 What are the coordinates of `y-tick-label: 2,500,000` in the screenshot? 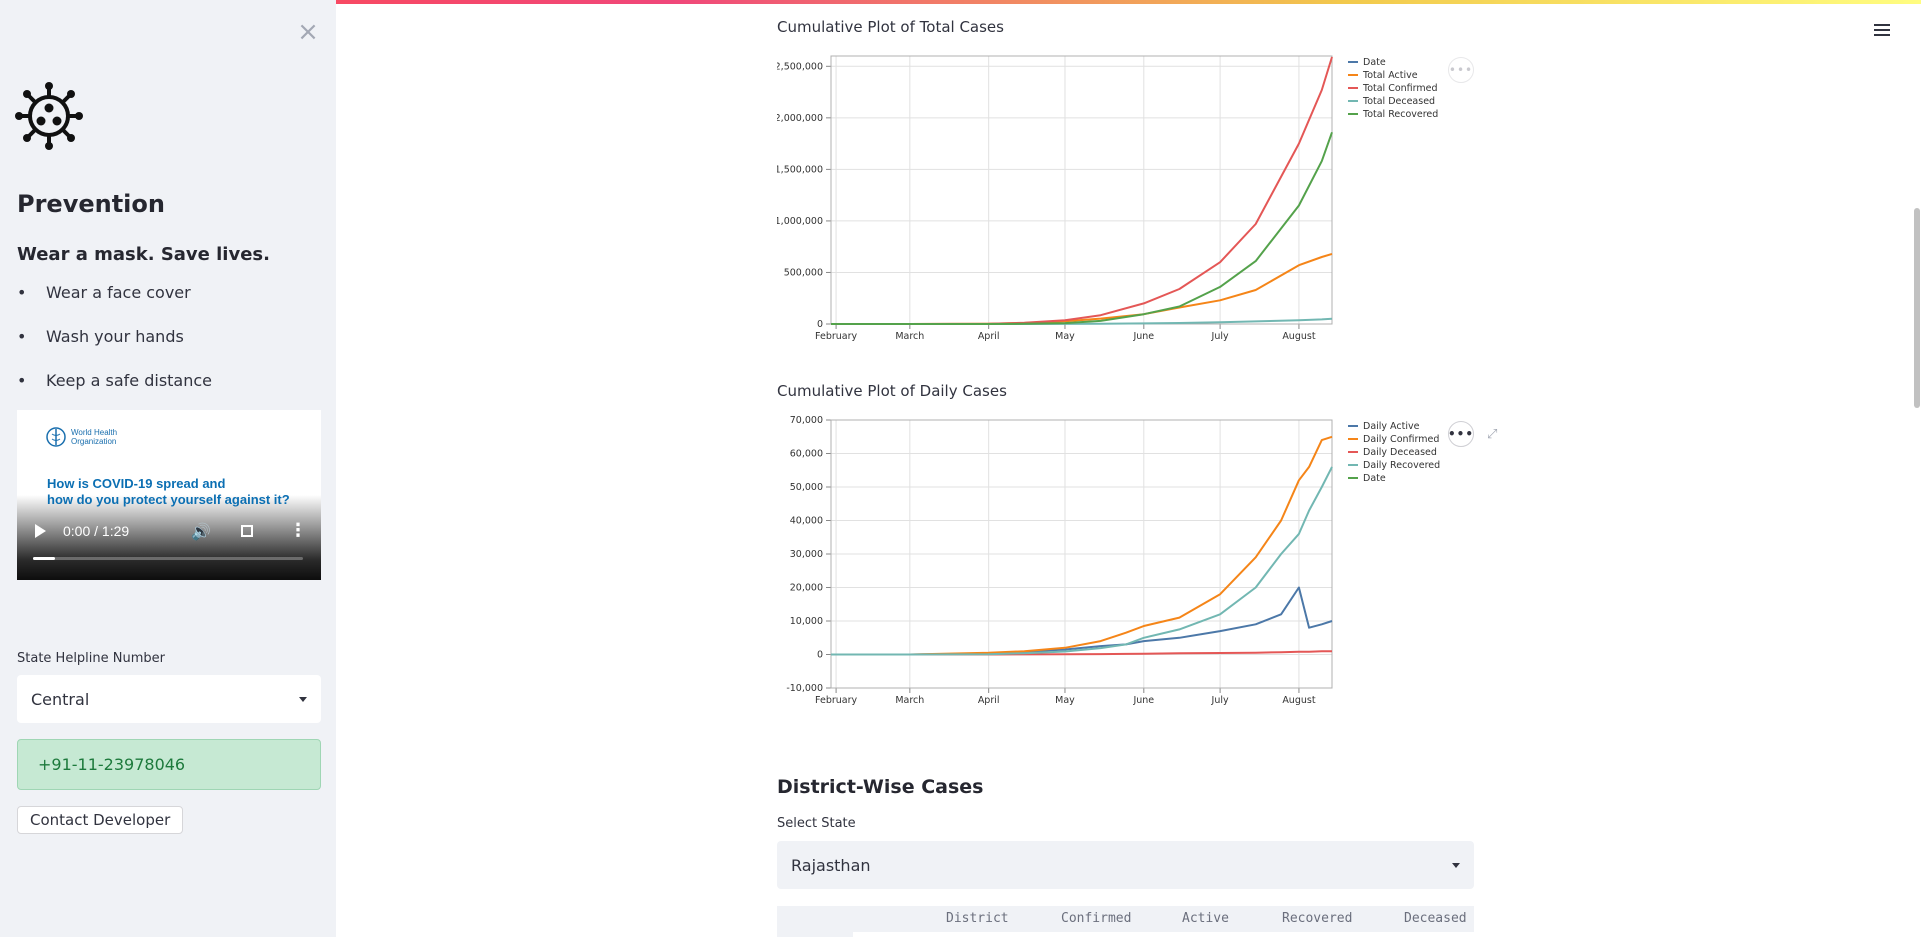 It's located at (800, 66).